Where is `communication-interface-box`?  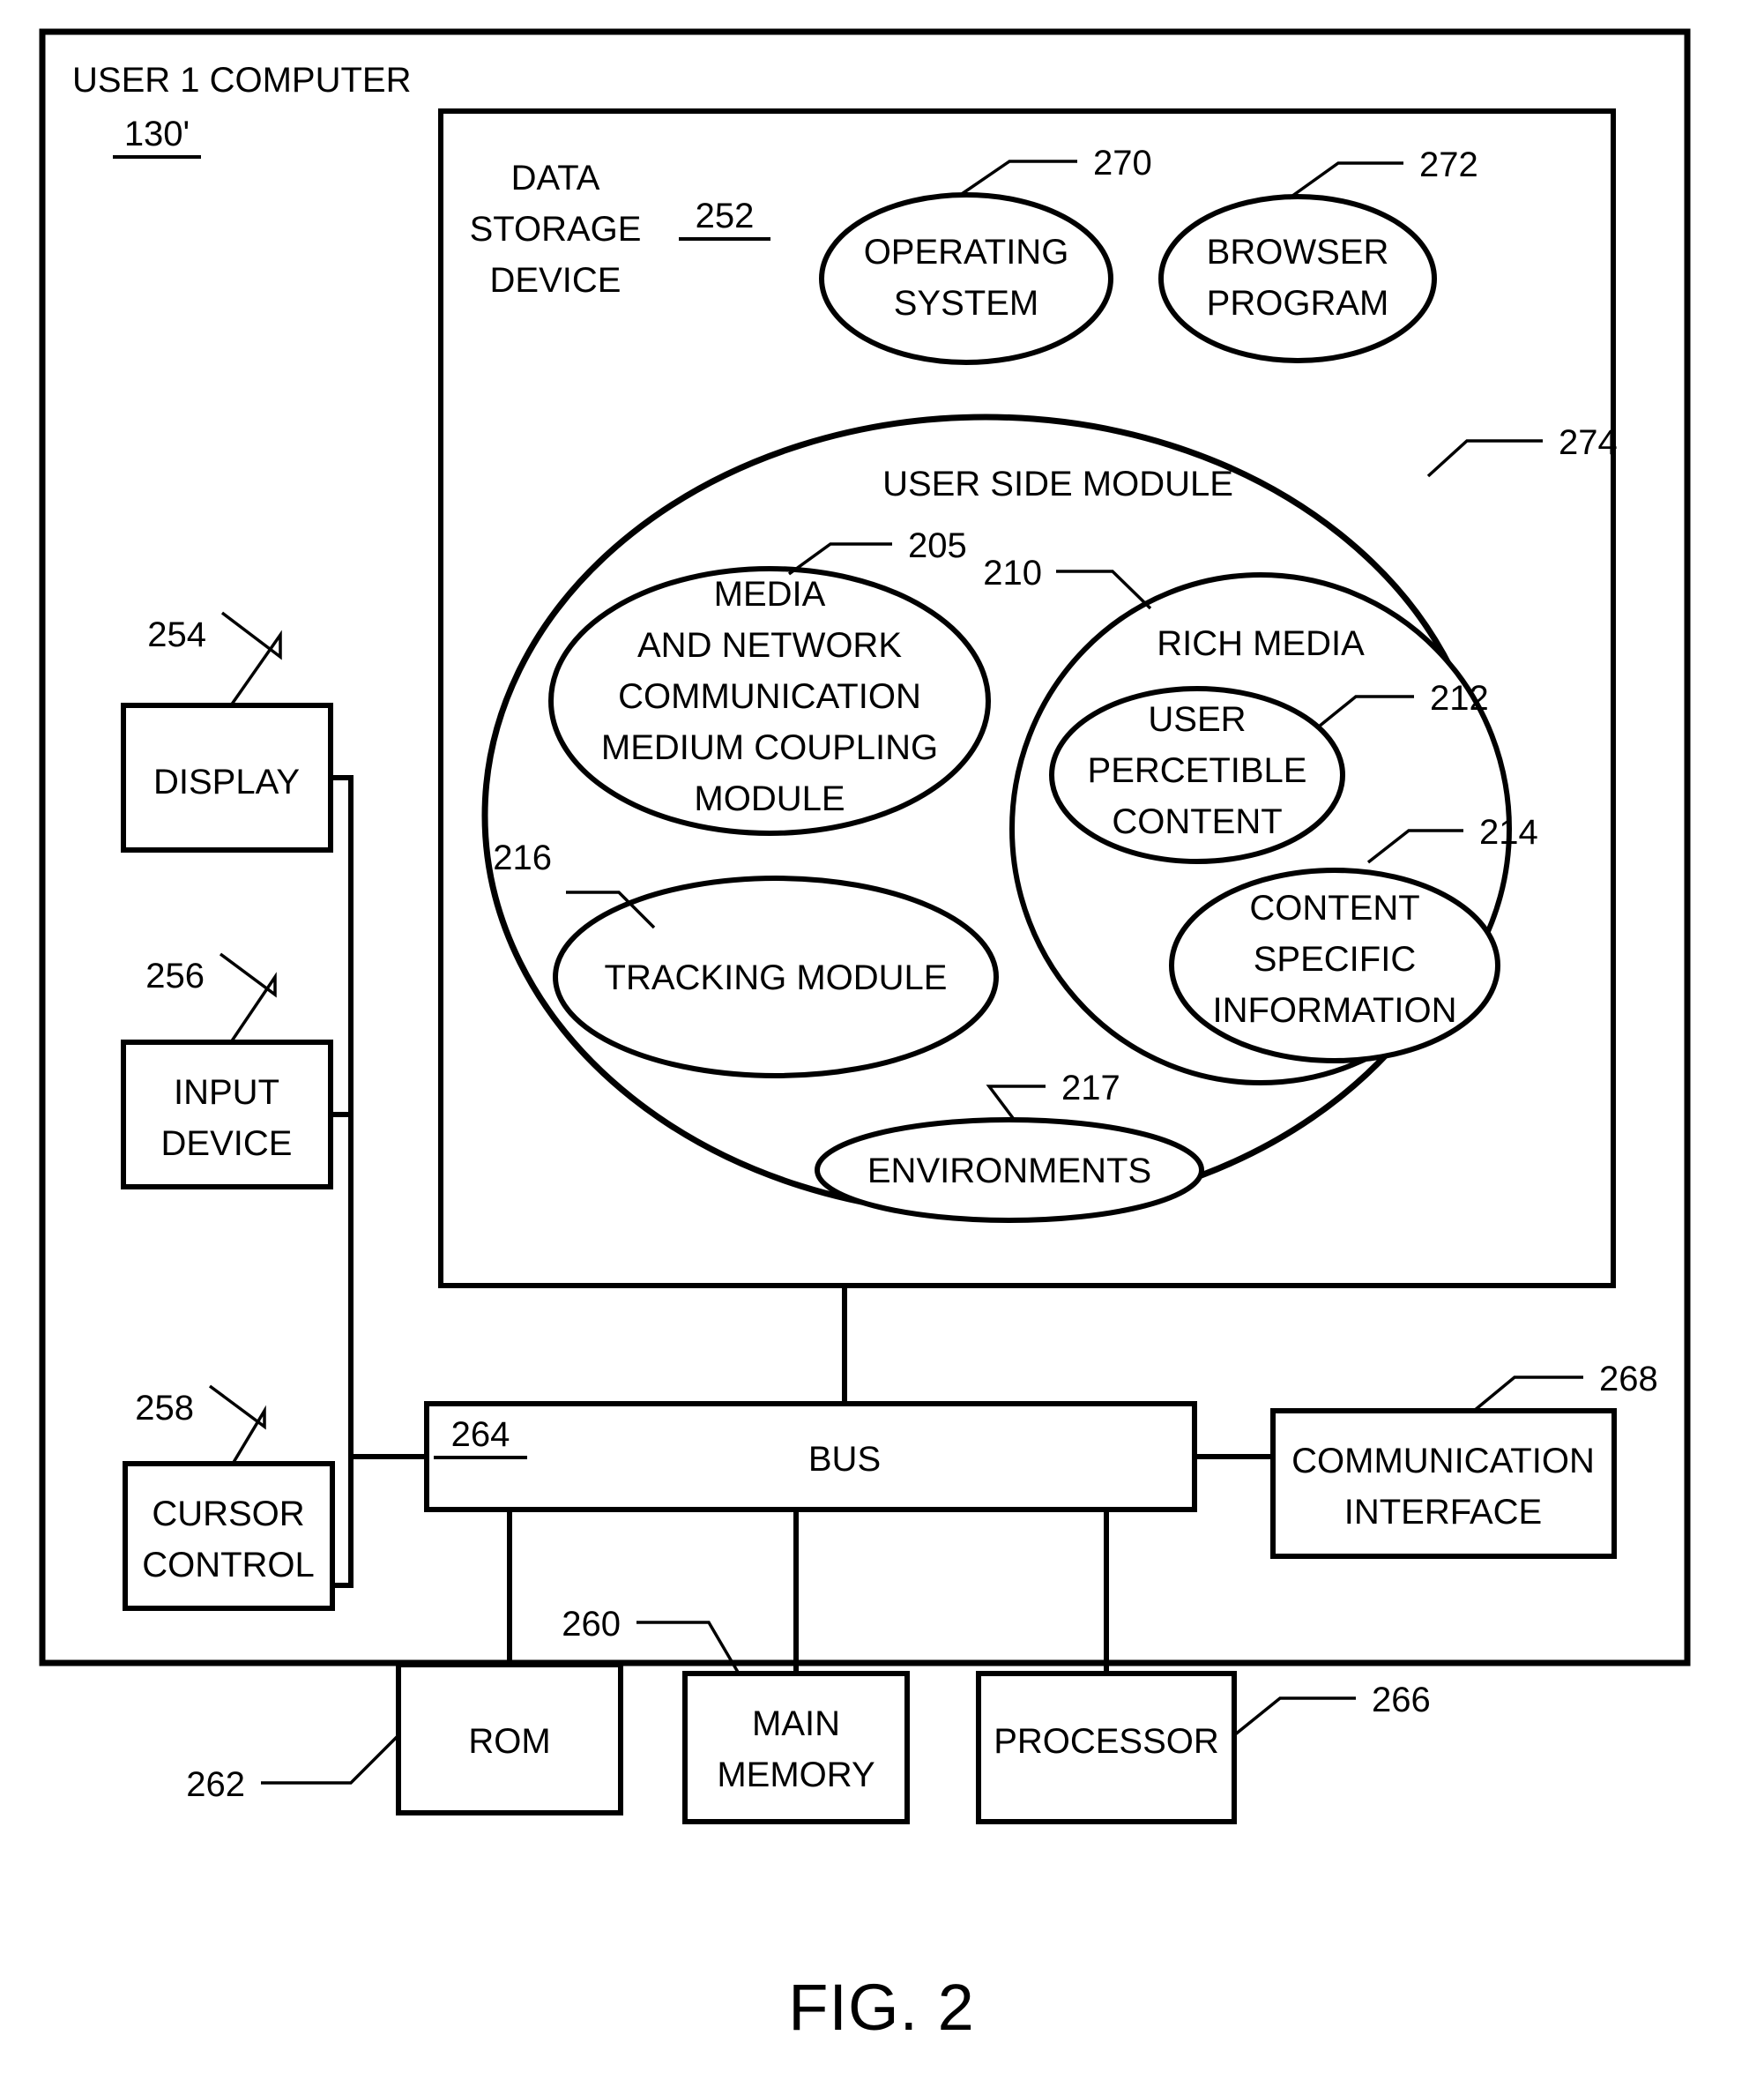 communication-interface-box is located at coordinates (1443, 1484).